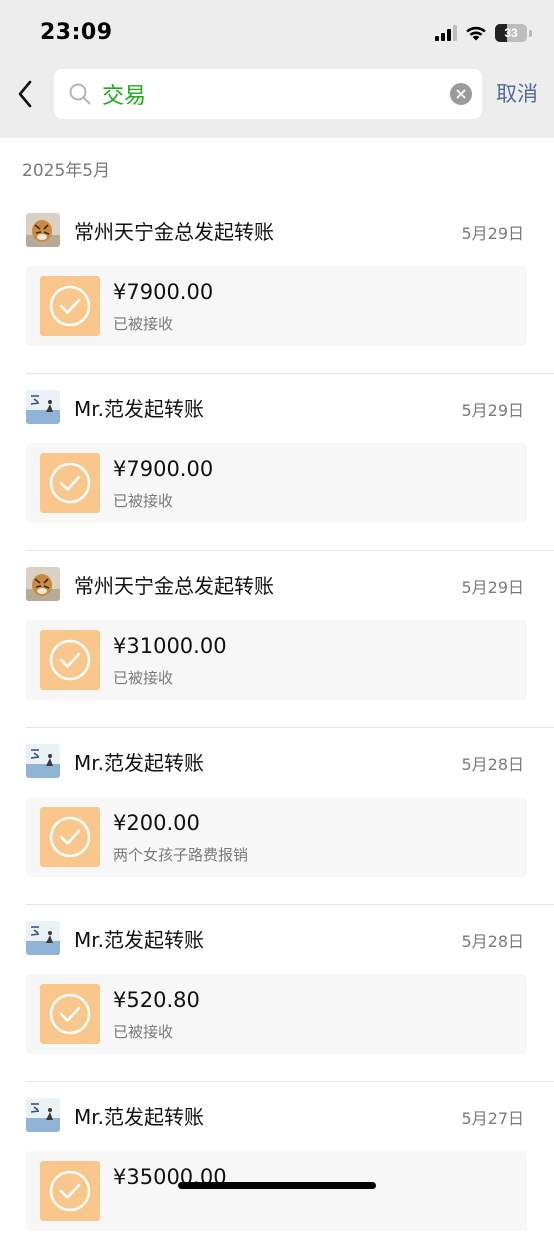 This screenshot has width=554, height=1259. What do you see at coordinates (446, 33) in the screenshot?
I see `cellular-signal-icon` at bounding box center [446, 33].